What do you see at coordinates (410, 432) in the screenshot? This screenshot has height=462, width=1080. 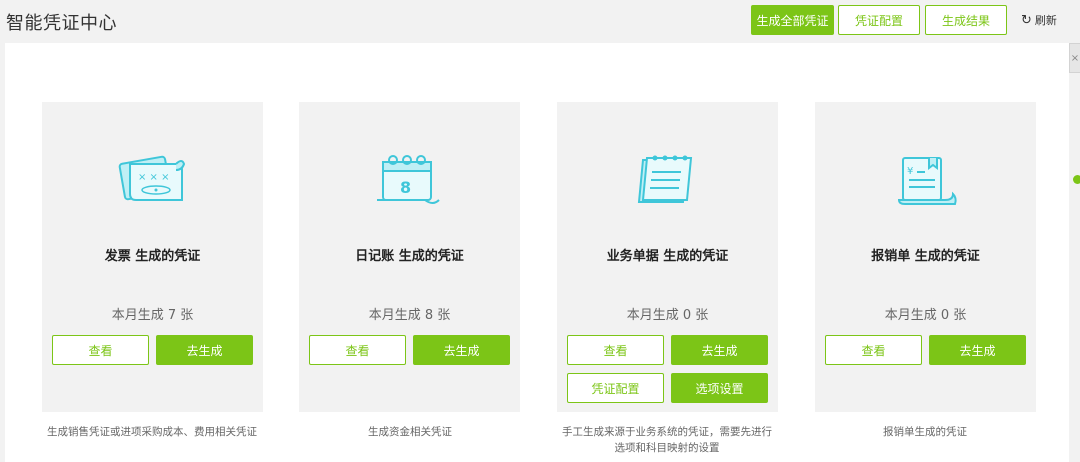 I see `card-description-journal: 生成资金相关凭证` at bounding box center [410, 432].